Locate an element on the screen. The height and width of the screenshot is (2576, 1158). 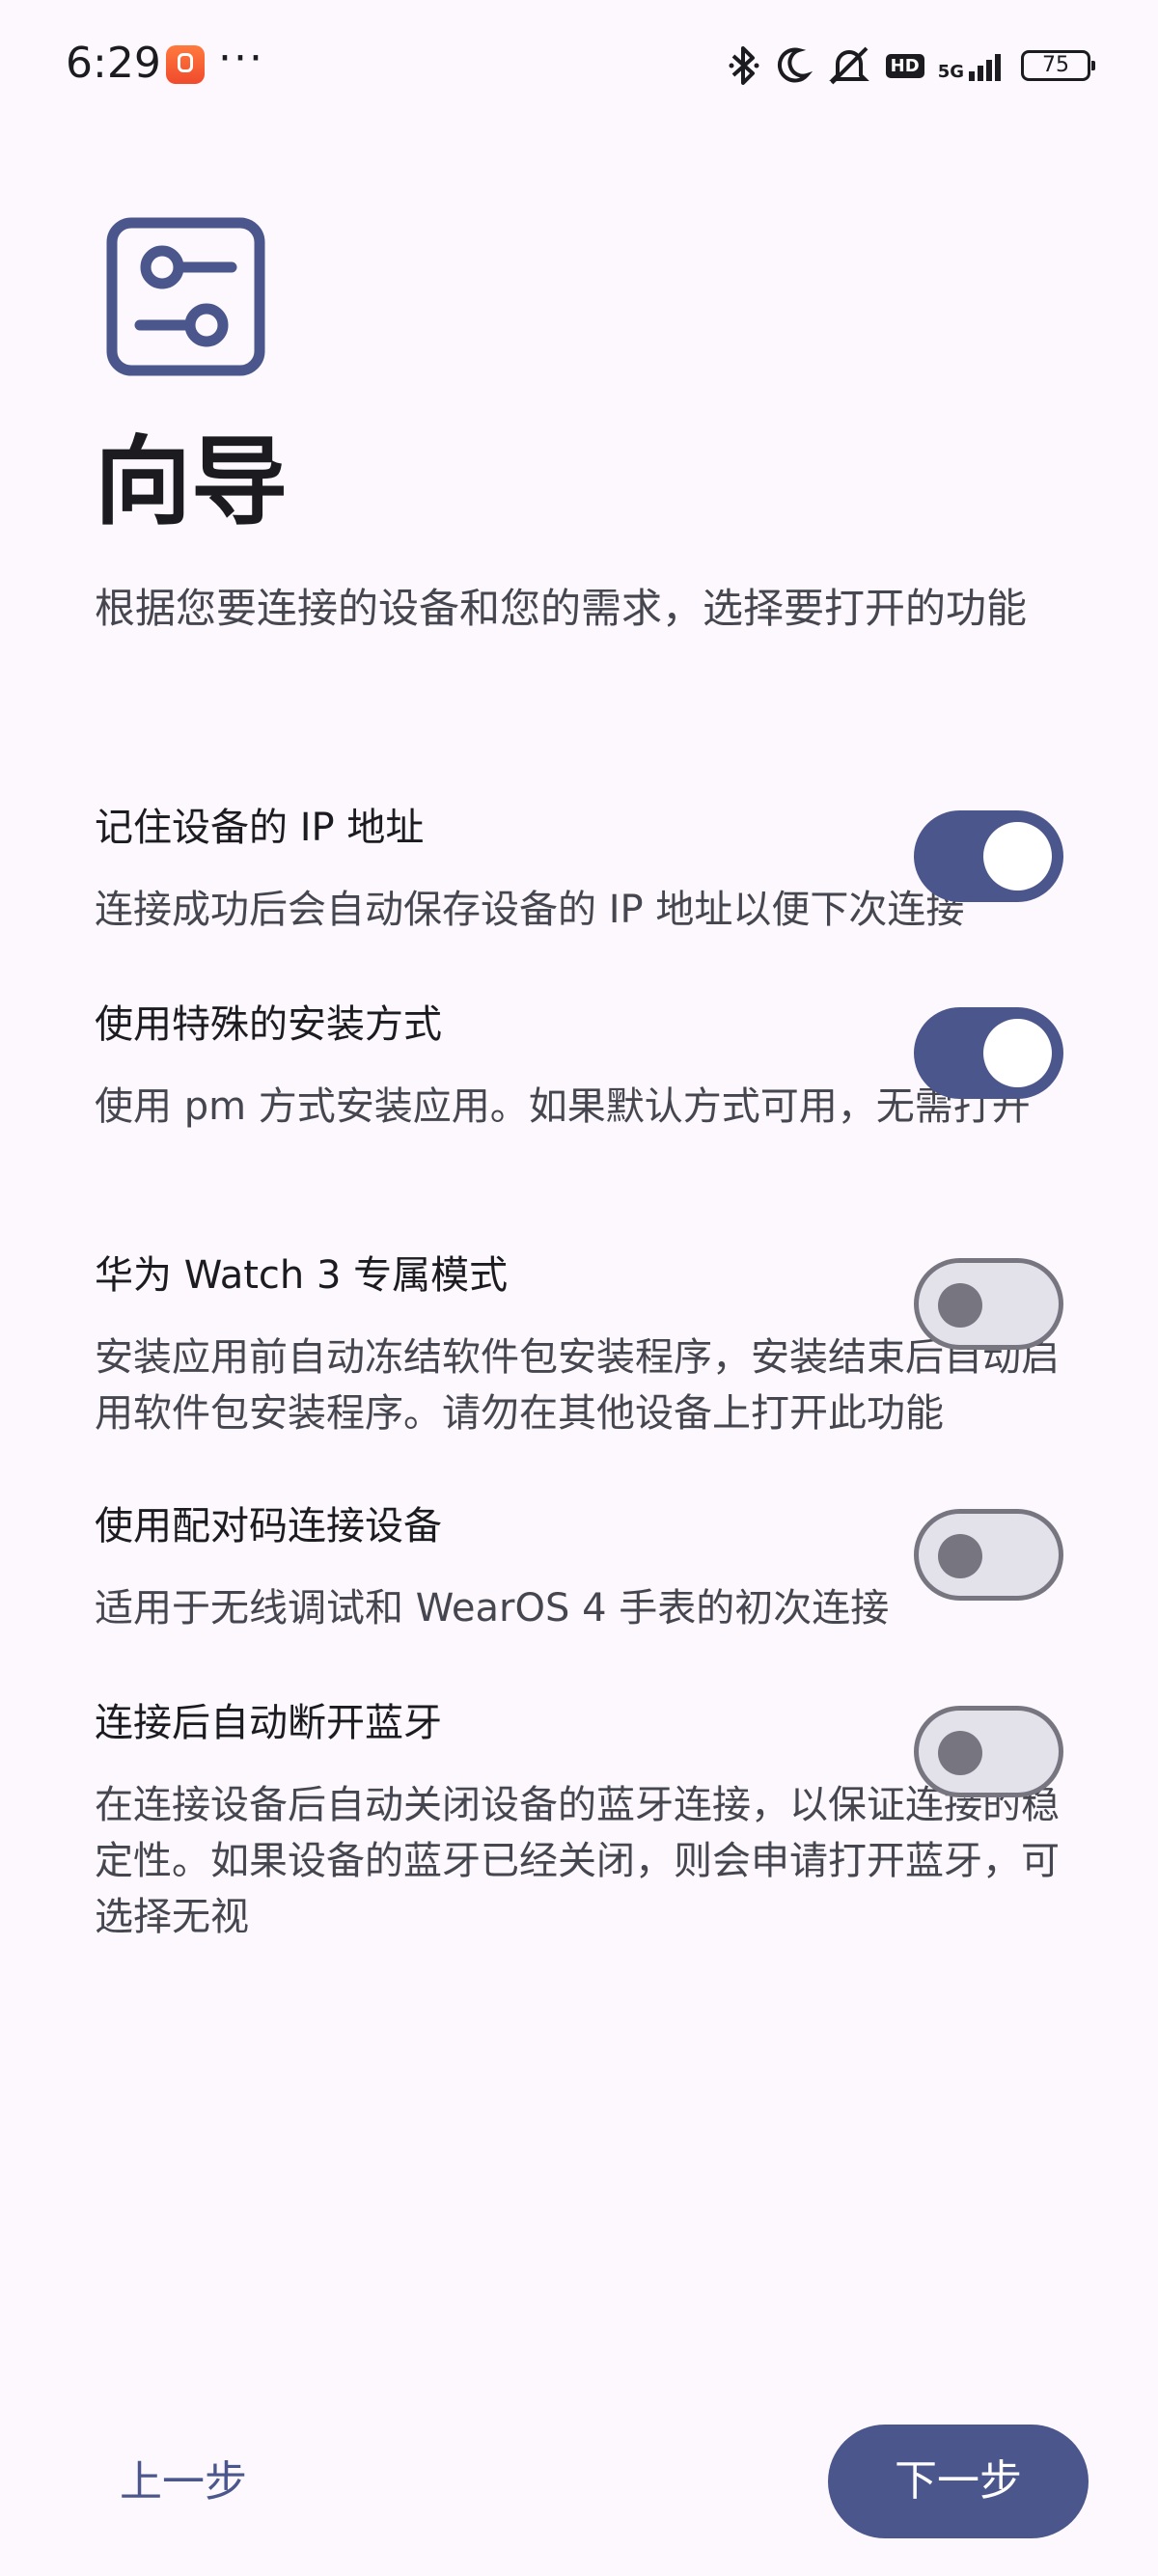
page-description: 根据您要连接的设备和您的需求，选择要打开的功能 is located at coordinates (561, 609).